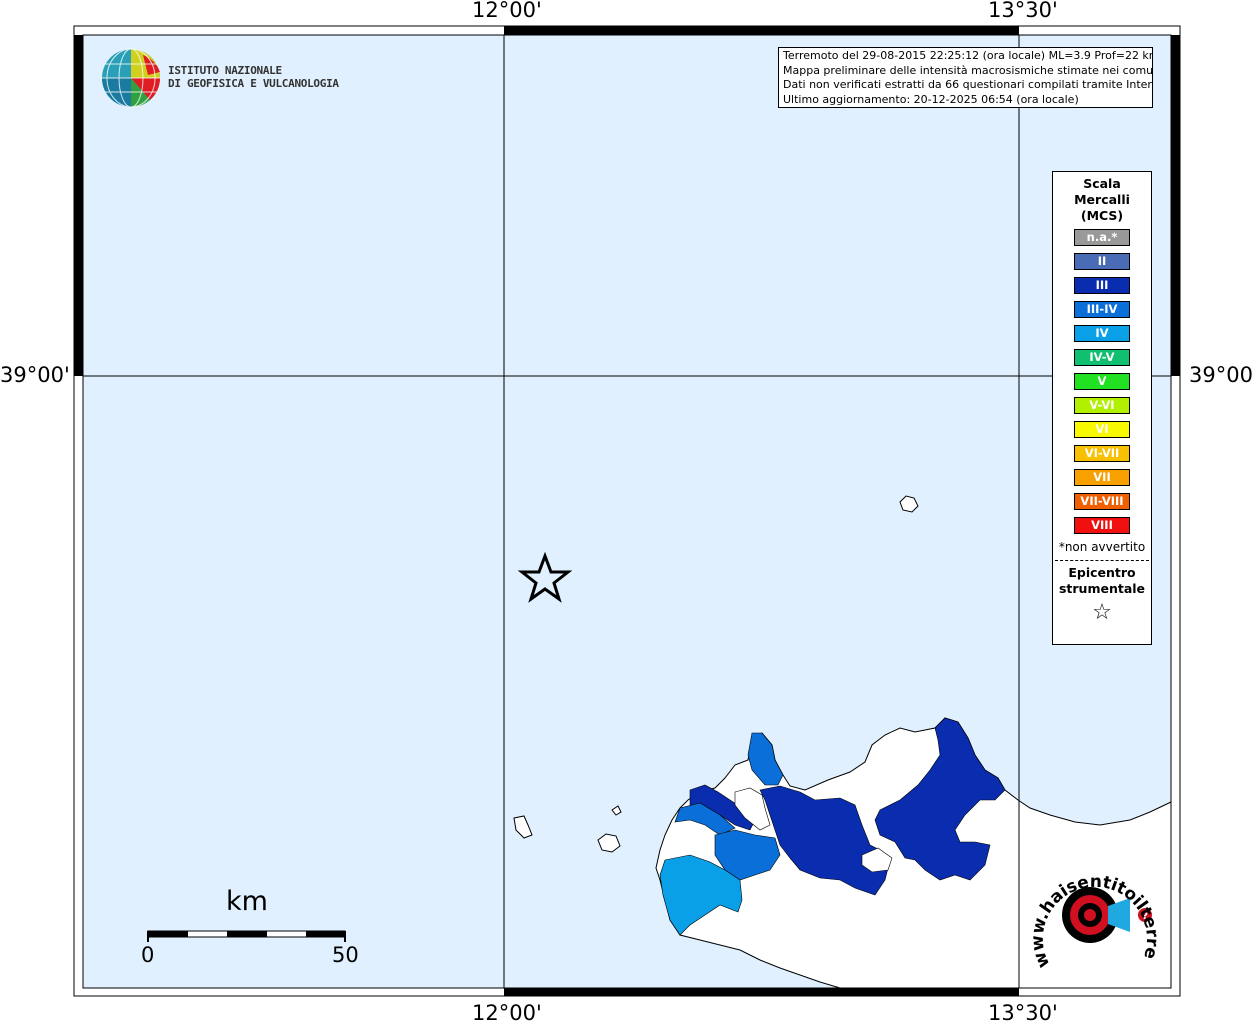 Image resolution: width=1254 pixels, height=1025 pixels. What do you see at coordinates (1023, 11) in the screenshot?
I see `lon-label-top-right: 13°30'` at bounding box center [1023, 11].